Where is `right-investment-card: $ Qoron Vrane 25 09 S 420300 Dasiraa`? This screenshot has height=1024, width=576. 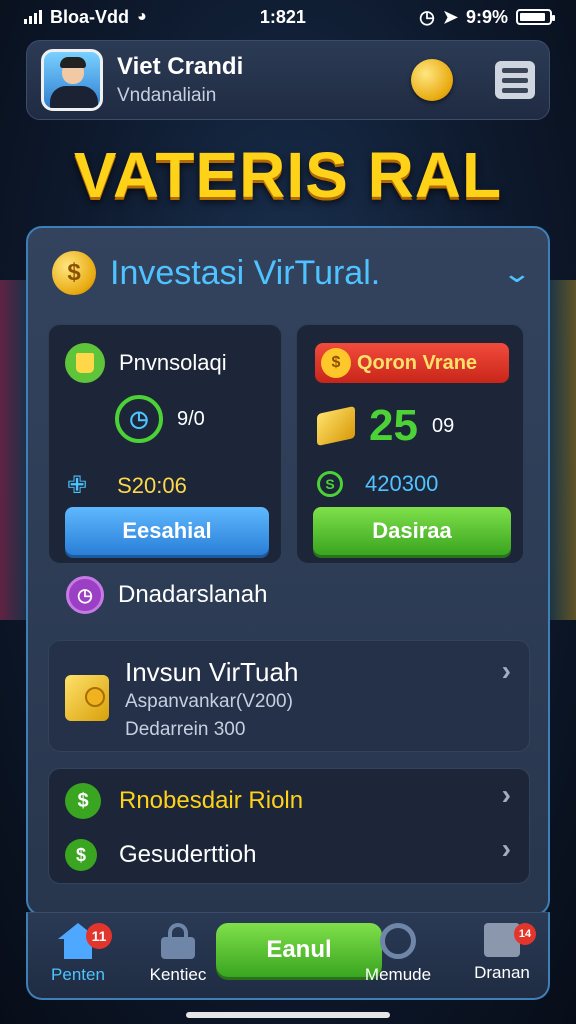 right-investment-card: $ Qoron Vrane 25 09 S 420300 Dasiraa is located at coordinates (410, 444).